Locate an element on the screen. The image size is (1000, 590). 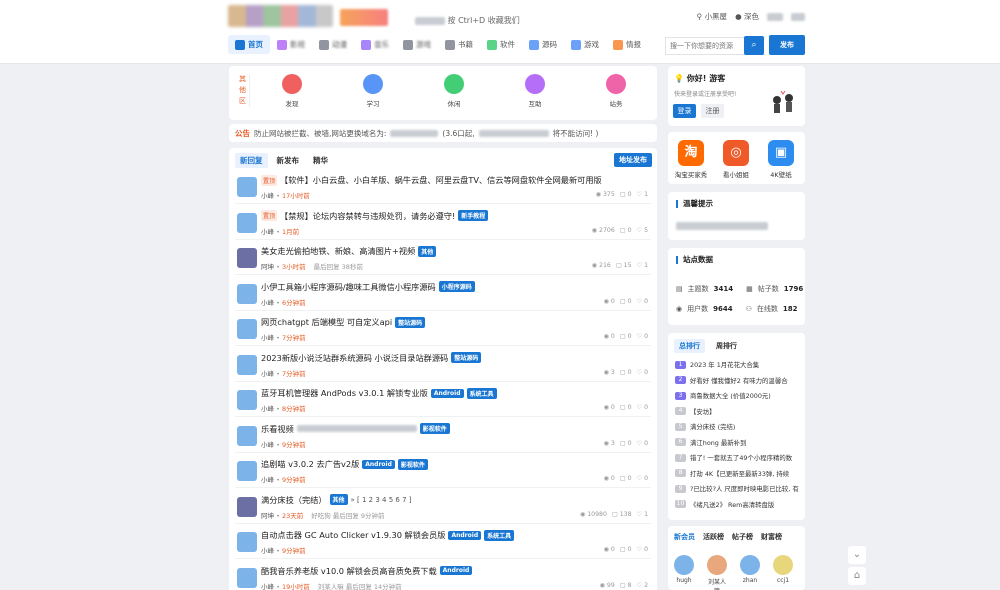
post-title: 置顶 【禁规】论坛内容禁转与违规处罚，请务必遵守! 新手教程 is located at coordinates (375, 216).